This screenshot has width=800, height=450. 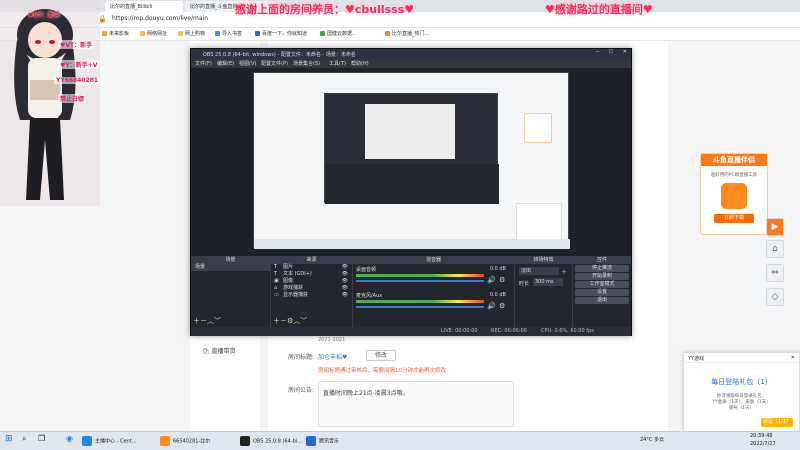 What do you see at coordinates (602, 276) in the screenshot?
I see `start-record-button: 开始录制` at bounding box center [602, 276].